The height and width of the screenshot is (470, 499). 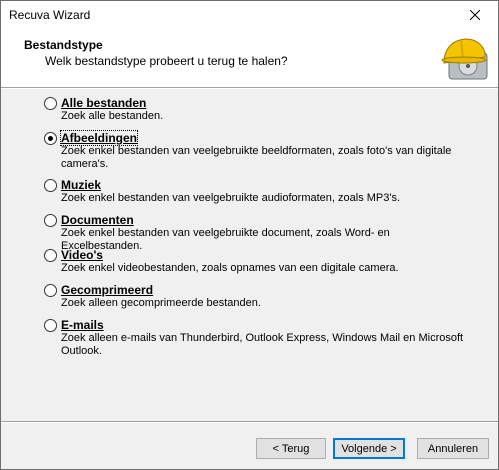 What do you see at coordinates (103, 103) in the screenshot?
I see `option-label: Alle bestanden` at bounding box center [103, 103].